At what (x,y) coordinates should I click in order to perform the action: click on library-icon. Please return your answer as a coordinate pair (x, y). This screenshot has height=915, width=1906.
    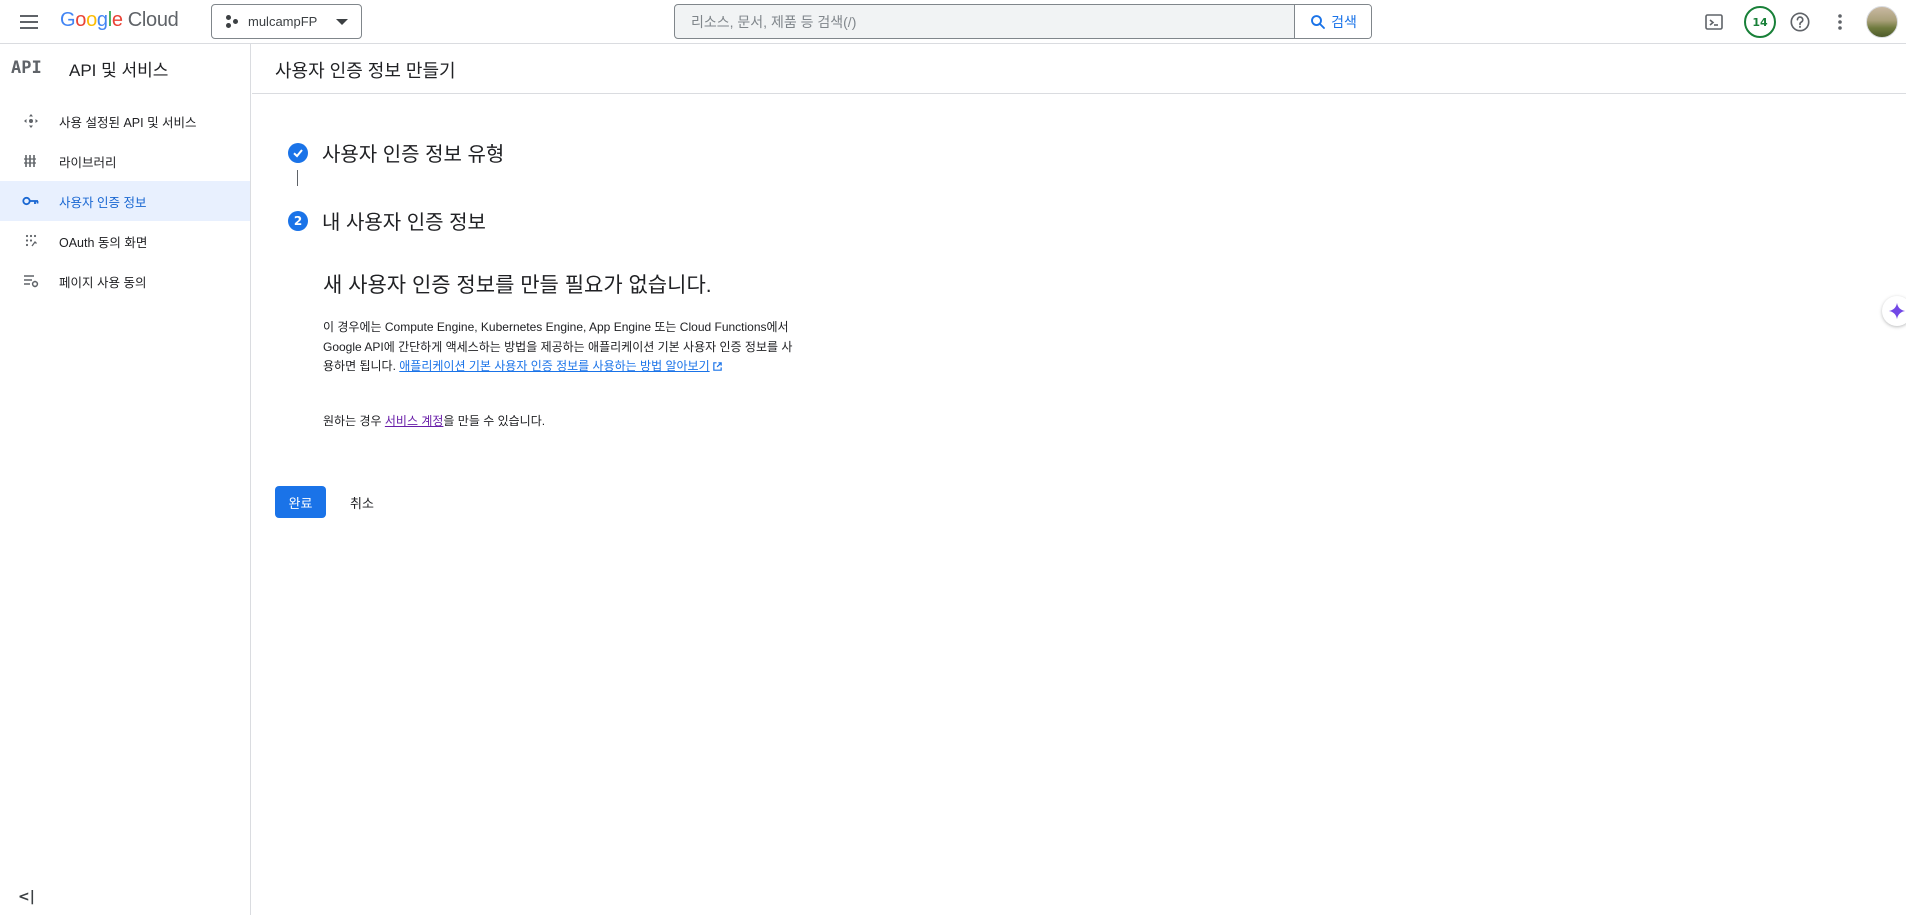
    Looking at the image, I should click on (31, 161).